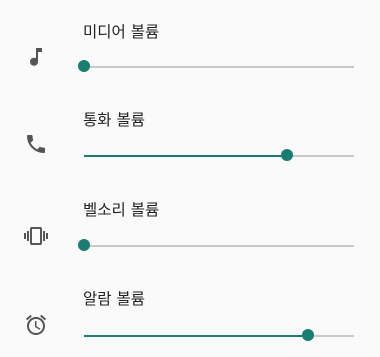  I want to click on vibrate-icon, so click(36, 236).